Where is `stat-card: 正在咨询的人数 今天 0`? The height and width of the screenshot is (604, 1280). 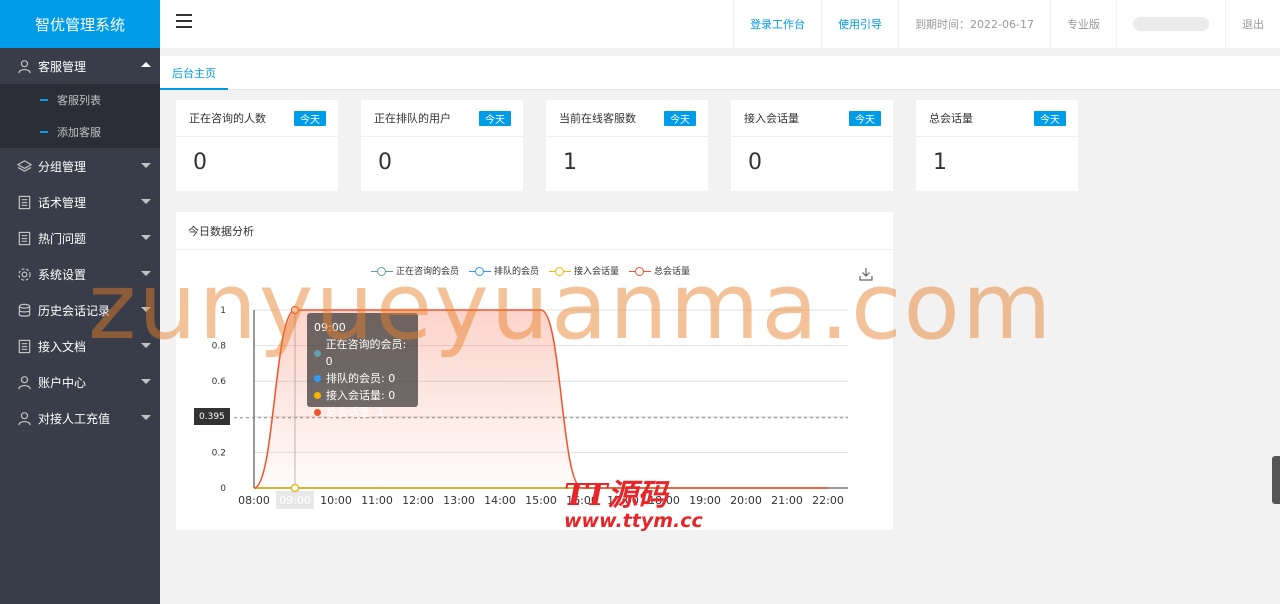 stat-card: 正在咨询的人数 今天 0 is located at coordinates (257, 145).